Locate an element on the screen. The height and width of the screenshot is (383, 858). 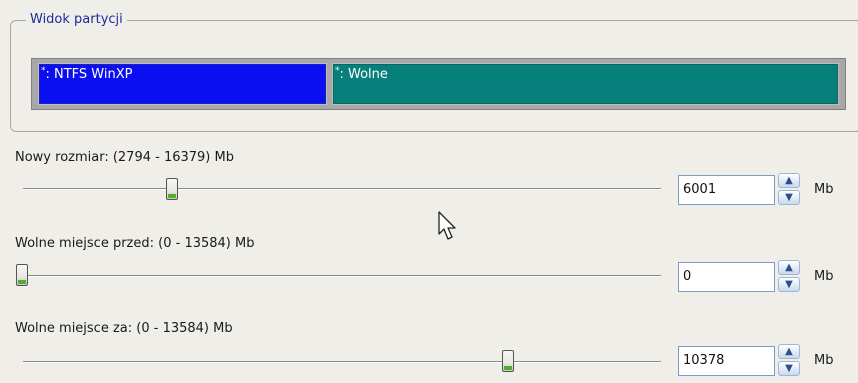
mouse-pointer-icon is located at coordinates (447, 225).